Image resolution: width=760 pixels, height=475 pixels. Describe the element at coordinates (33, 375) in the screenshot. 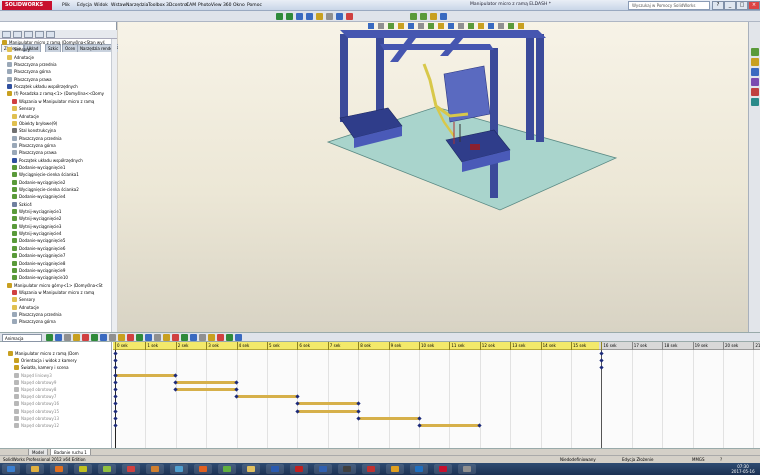

I see `motion-tree-item: Napęd liniowy3` at that location.